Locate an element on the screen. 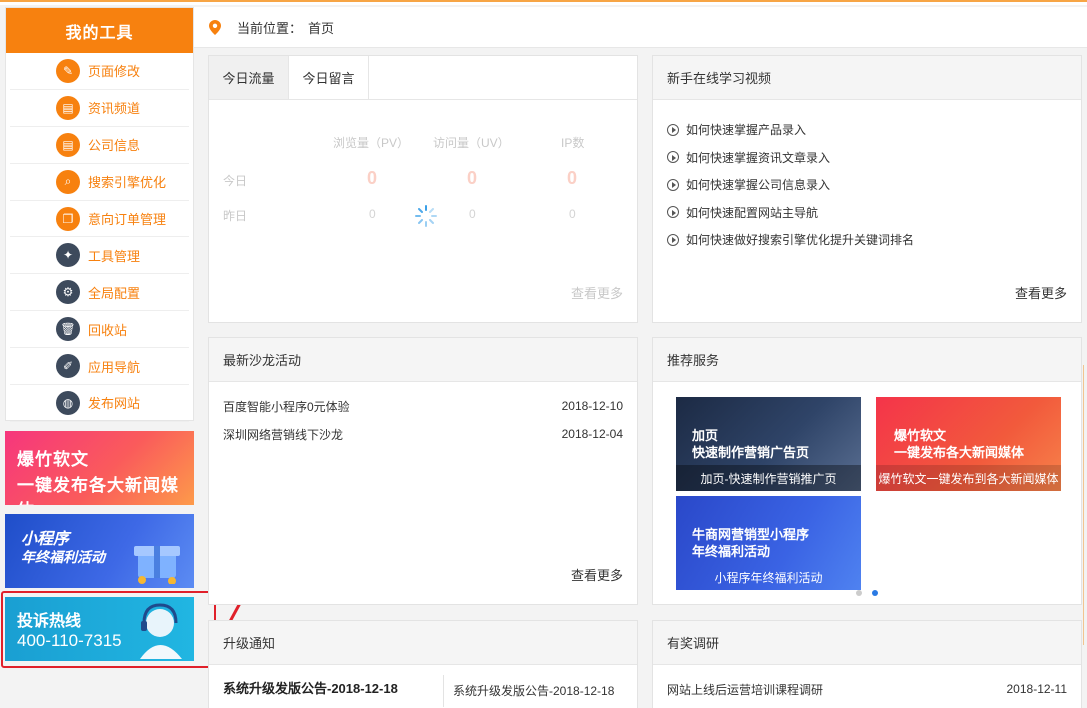 The image size is (1087, 708). banner-miniprogram-line2: 年终福利活动 is located at coordinates (63, 557).